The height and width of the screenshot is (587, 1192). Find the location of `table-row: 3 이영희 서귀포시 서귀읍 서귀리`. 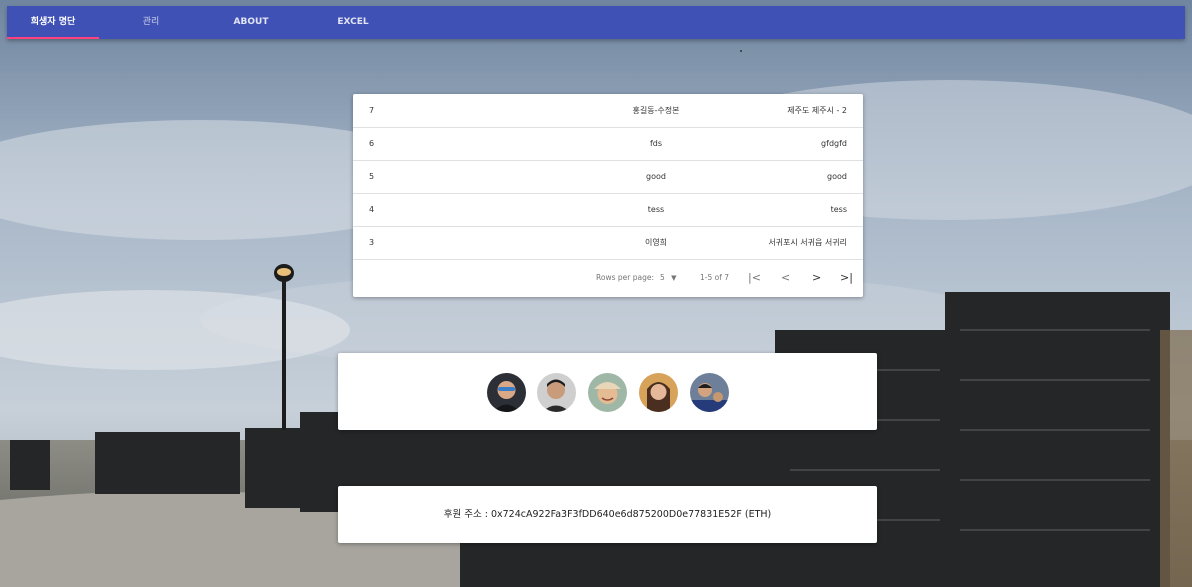

table-row: 3 이영희 서귀포시 서귀읍 서귀리 is located at coordinates (608, 243).